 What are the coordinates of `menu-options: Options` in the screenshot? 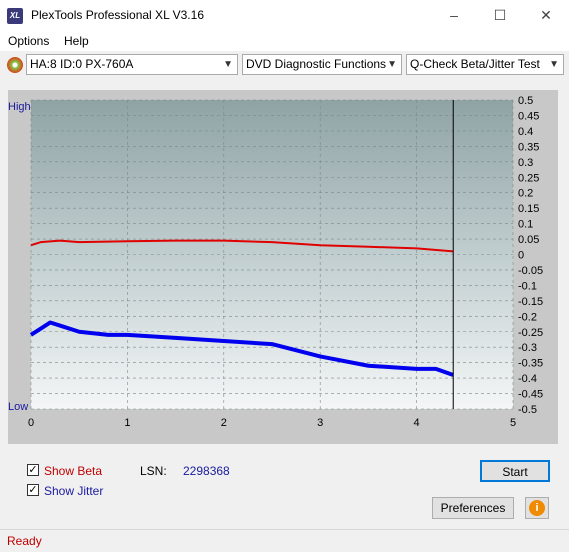 It's located at (28, 41).